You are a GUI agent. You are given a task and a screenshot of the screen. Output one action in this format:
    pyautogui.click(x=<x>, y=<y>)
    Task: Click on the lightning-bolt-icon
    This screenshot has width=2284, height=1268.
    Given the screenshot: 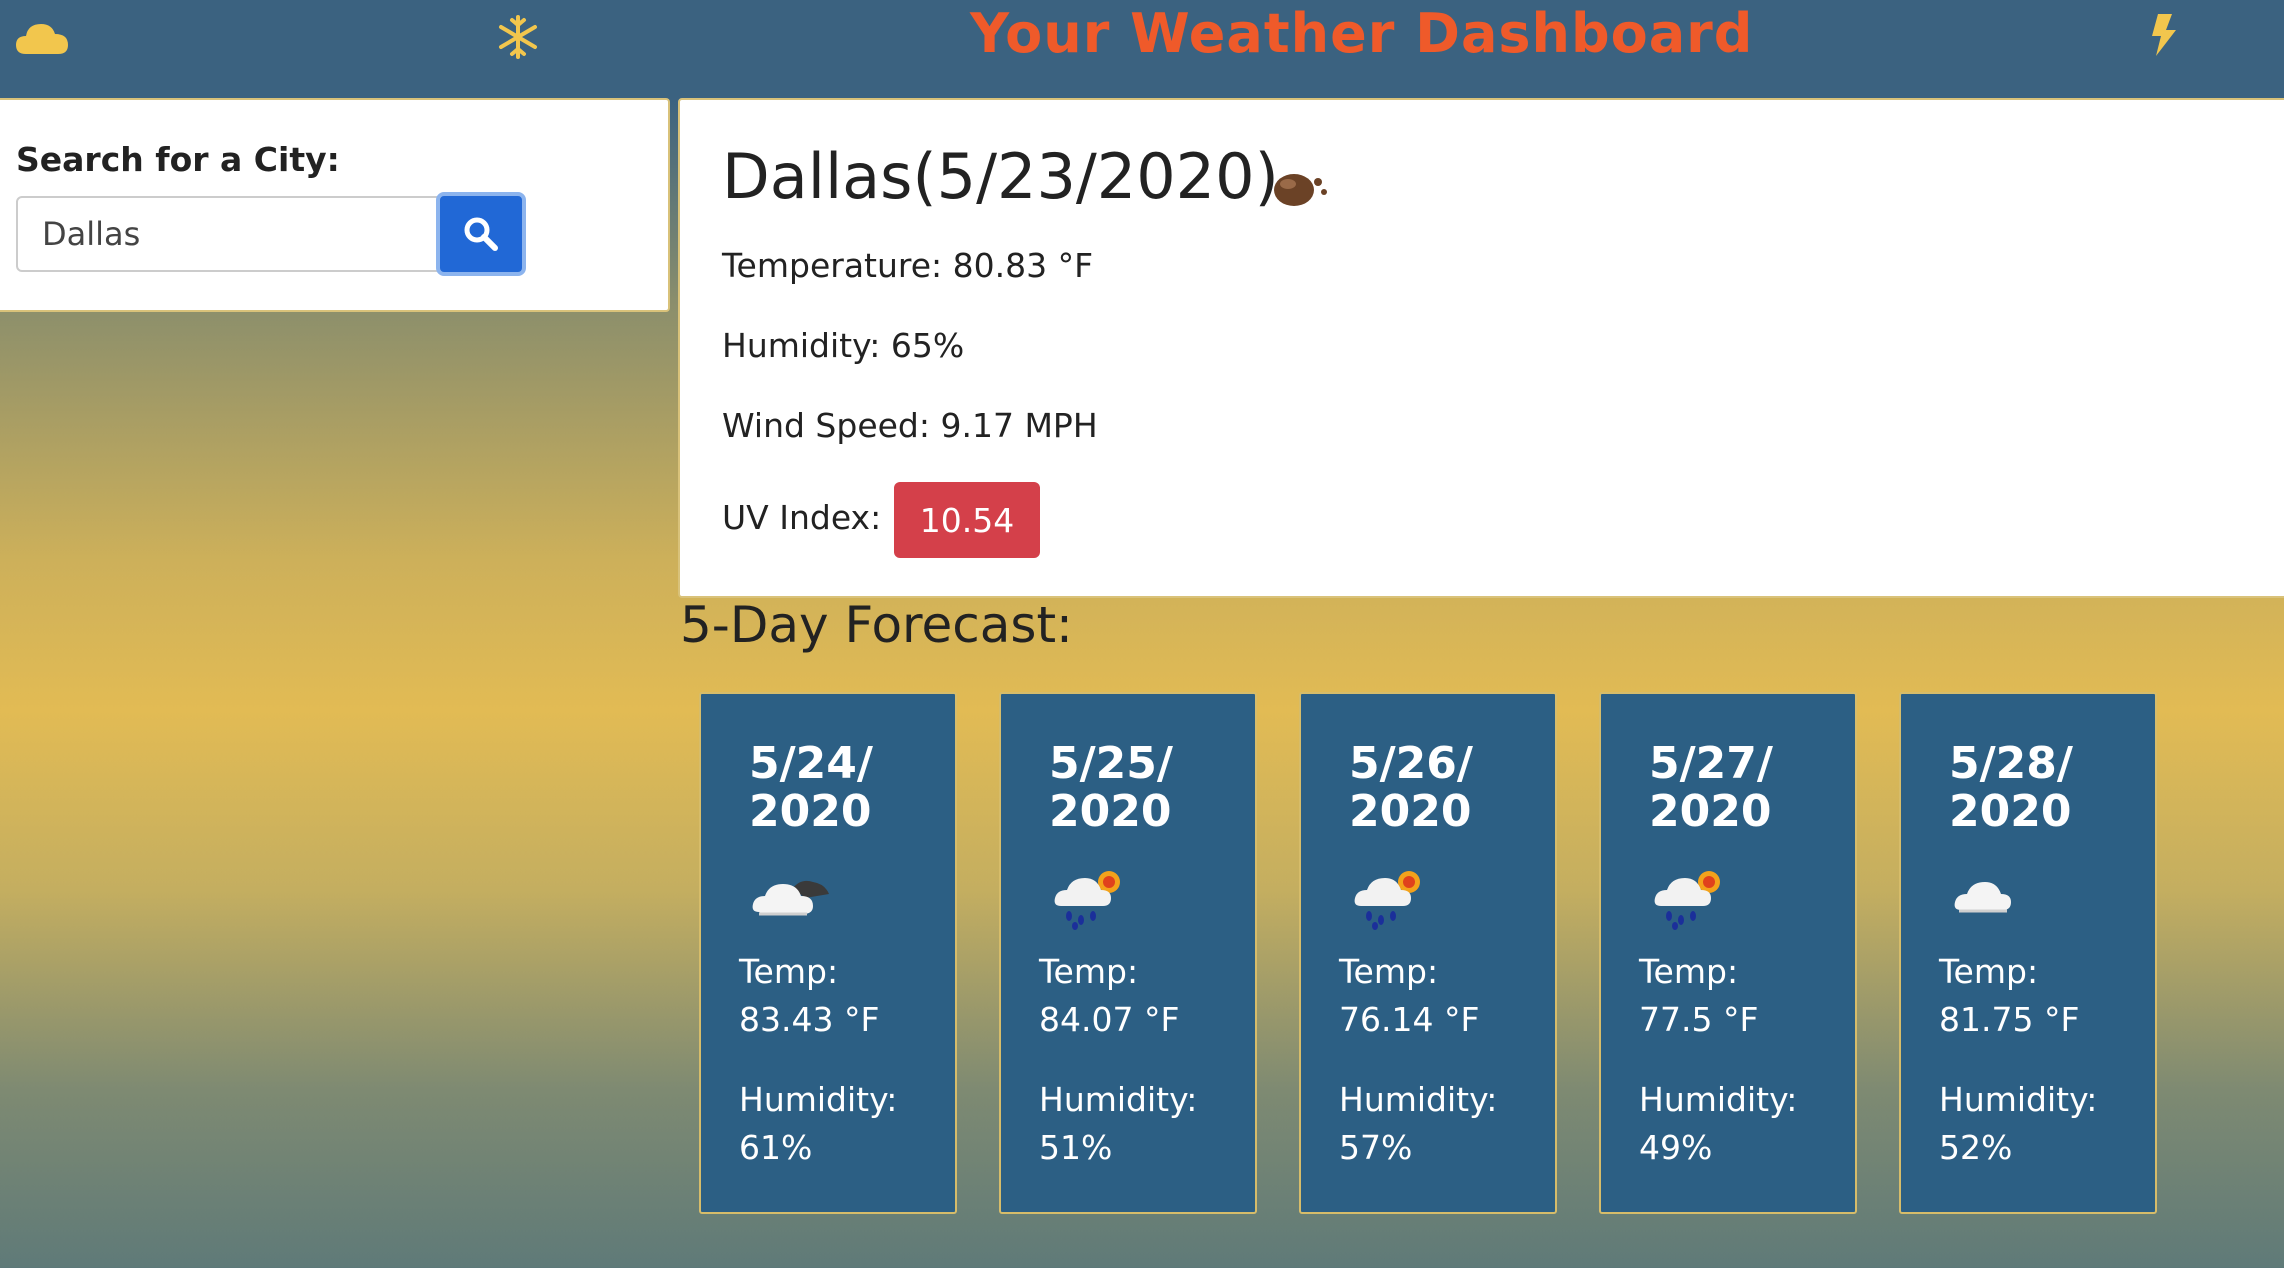 What is the action you would take?
    pyautogui.click(x=2164, y=35)
    